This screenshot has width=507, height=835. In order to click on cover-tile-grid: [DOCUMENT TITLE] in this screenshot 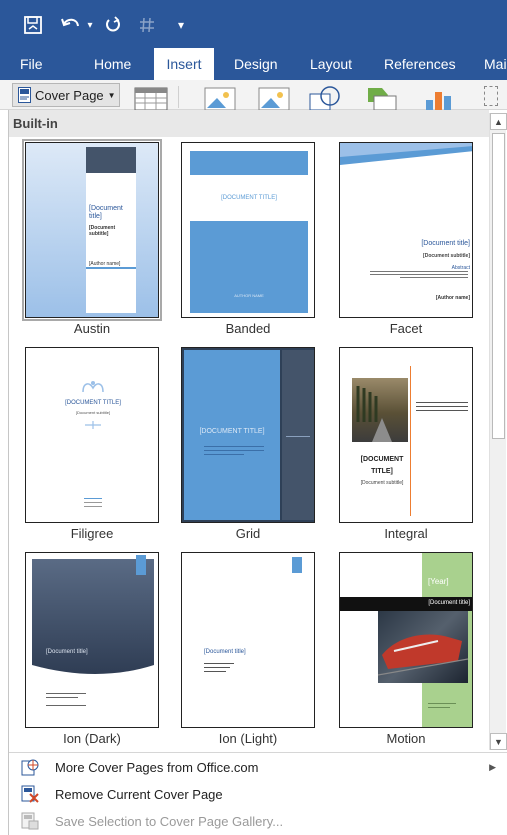, I will do `click(248, 435)`.